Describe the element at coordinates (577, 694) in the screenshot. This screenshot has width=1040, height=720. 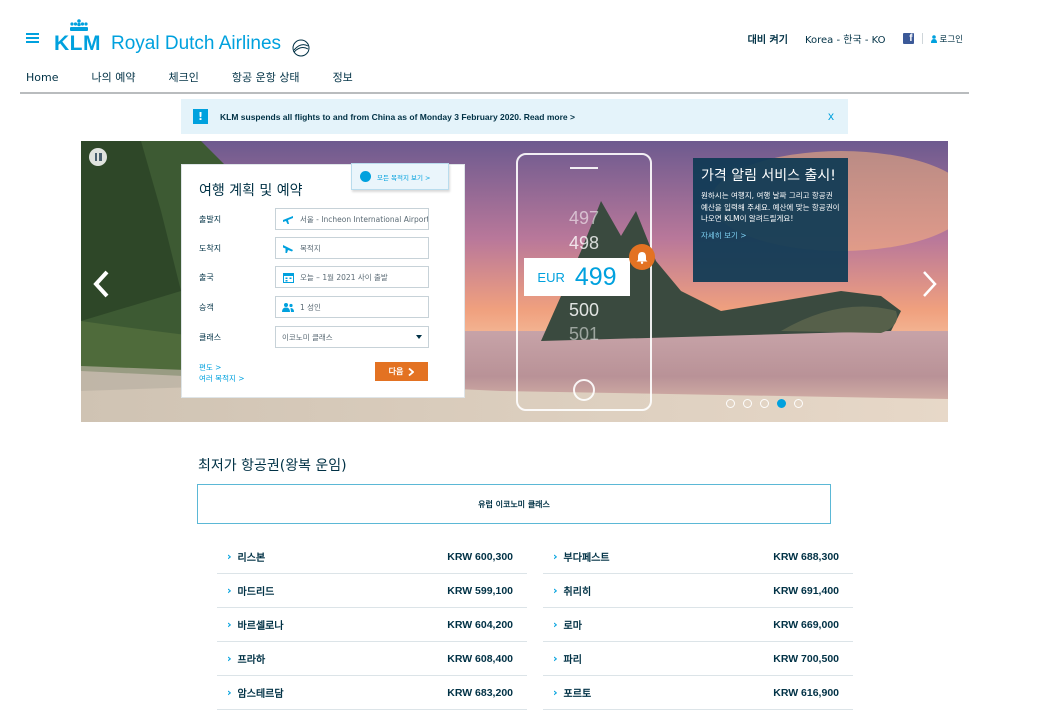
I see `fare-city: 포르토` at that location.